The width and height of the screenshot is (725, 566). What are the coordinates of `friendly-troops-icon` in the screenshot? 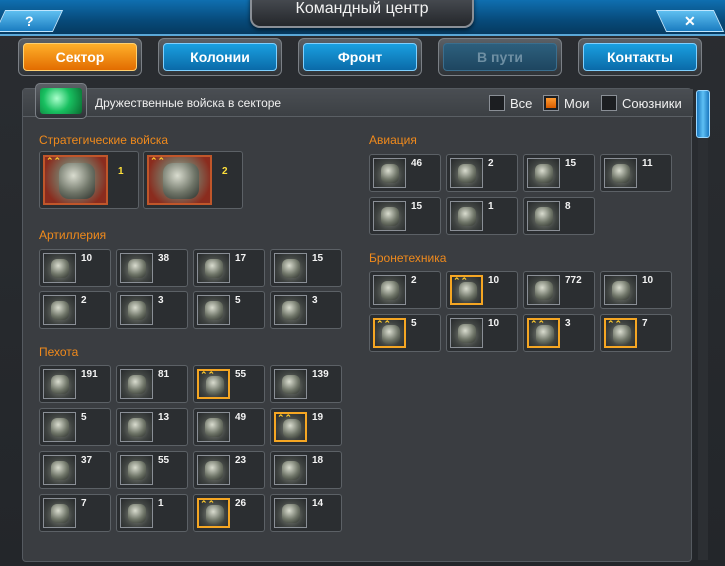 It's located at (61, 101).